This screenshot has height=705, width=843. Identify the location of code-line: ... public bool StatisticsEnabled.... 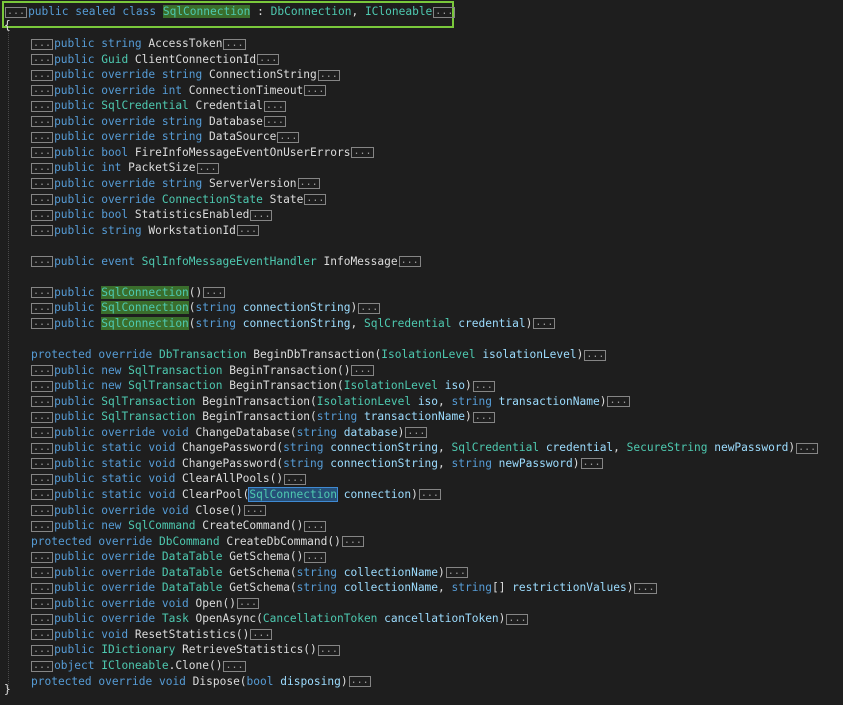
(151, 215).